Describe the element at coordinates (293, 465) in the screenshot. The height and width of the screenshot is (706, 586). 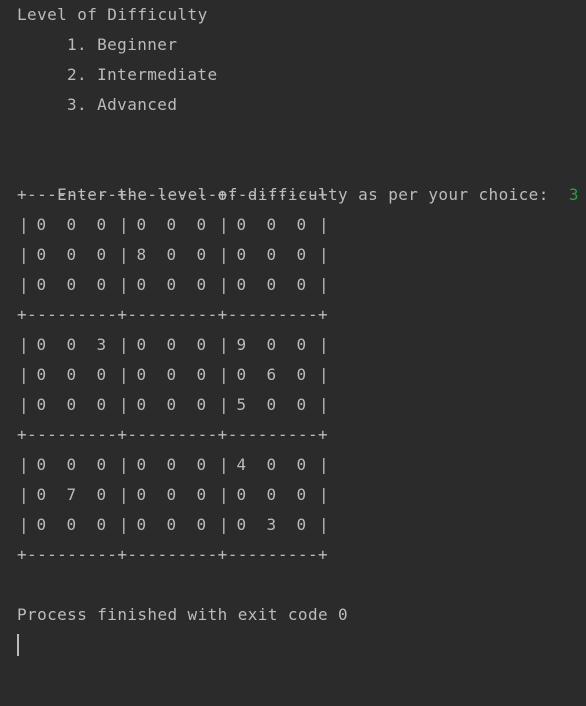
I see `board-row: | | | | 0 0 0 0 0 0 4 0 0` at that location.